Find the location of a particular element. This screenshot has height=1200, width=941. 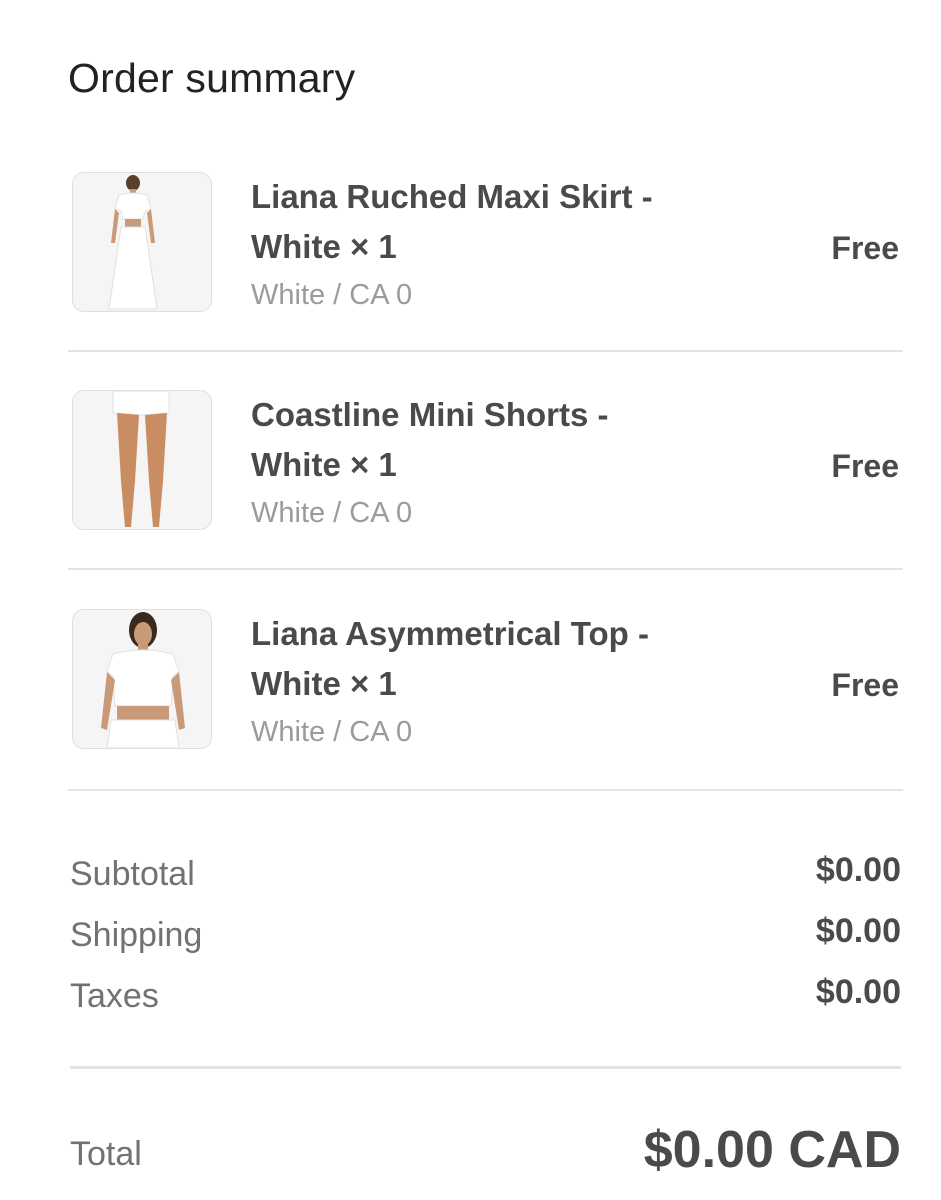

subtotal-value: $0.00 is located at coordinates (858, 870).